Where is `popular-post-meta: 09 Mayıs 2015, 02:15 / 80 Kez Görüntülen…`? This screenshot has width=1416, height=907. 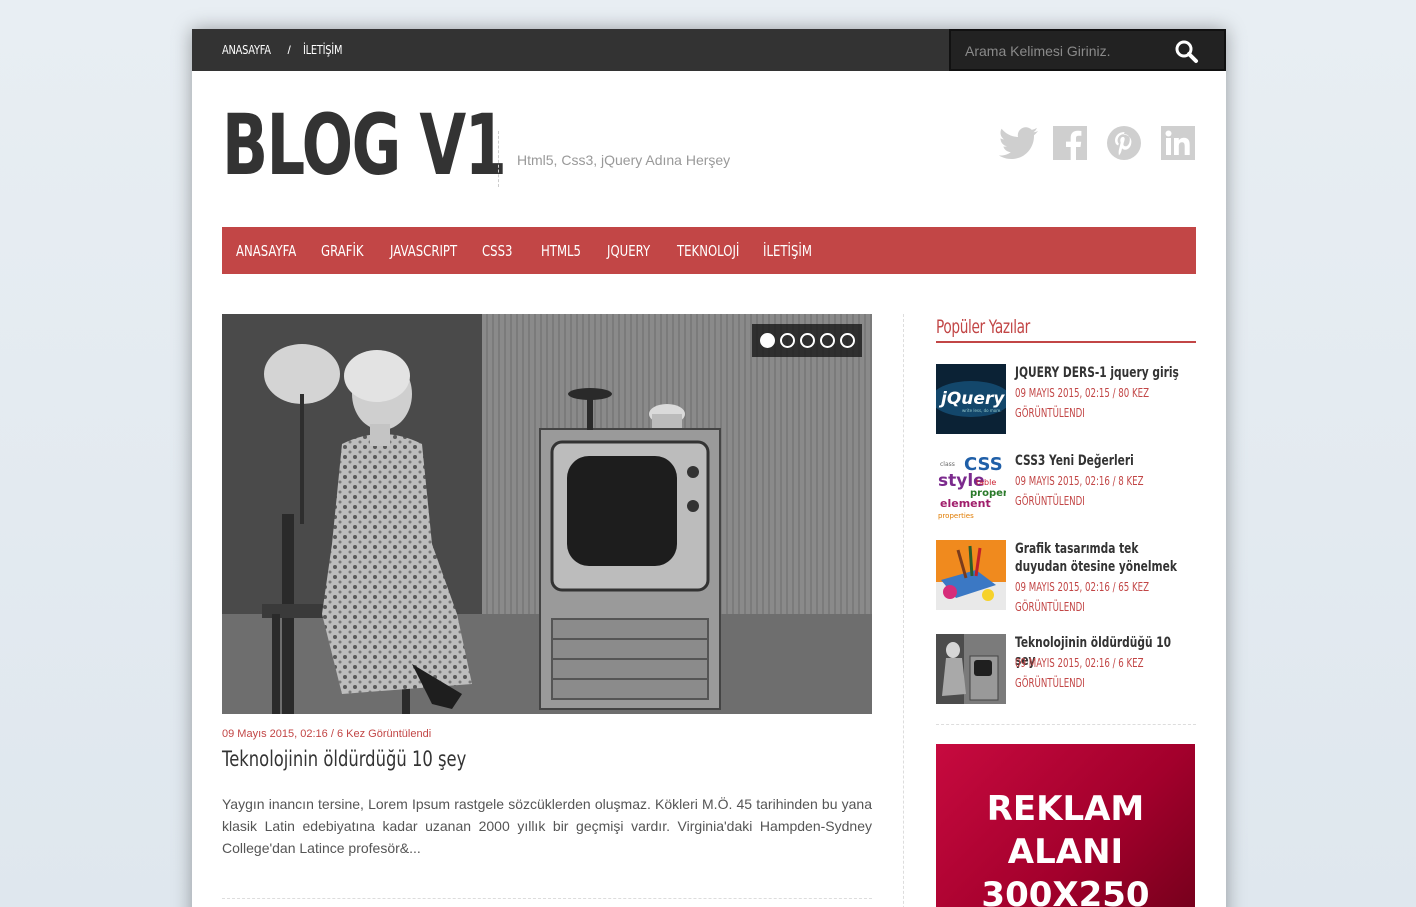 popular-post-meta: 09 Mayıs 2015, 02:15 / 80 Kez Görüntülen… is located at coordinates (1082, 403).